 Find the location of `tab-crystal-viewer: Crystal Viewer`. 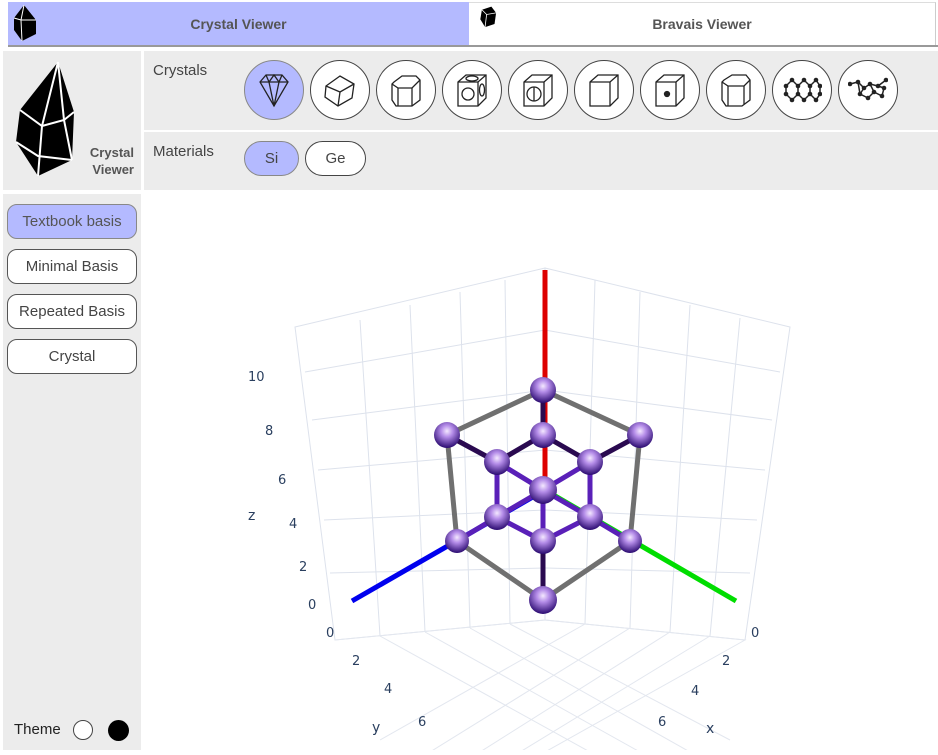

tab-crystal-viewer: Crystal Viewer is located at coordinates (238, 23).